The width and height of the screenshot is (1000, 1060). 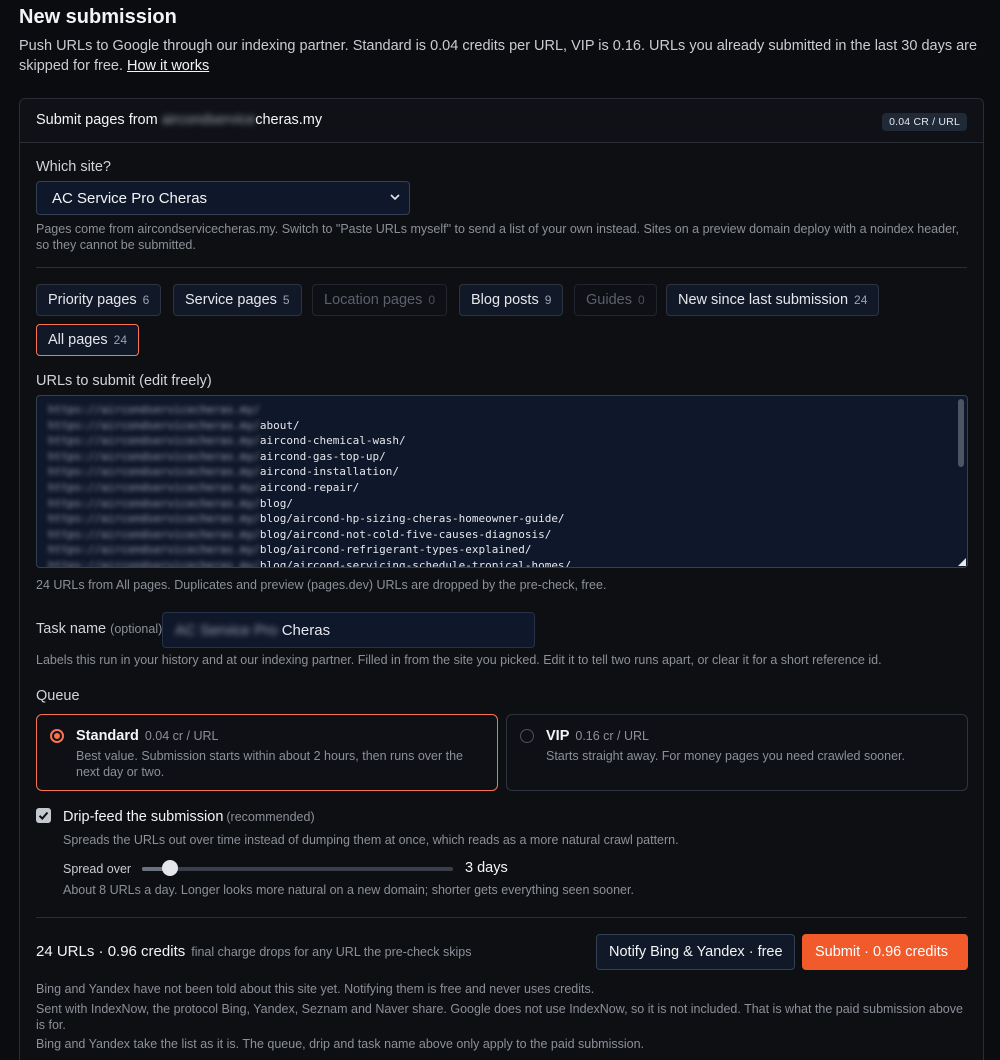 What do you see at coordinates (612, 736) in the screenshot?
I see `queue-rate: 0.16 cr / URL` at bounding box center [612, 736].